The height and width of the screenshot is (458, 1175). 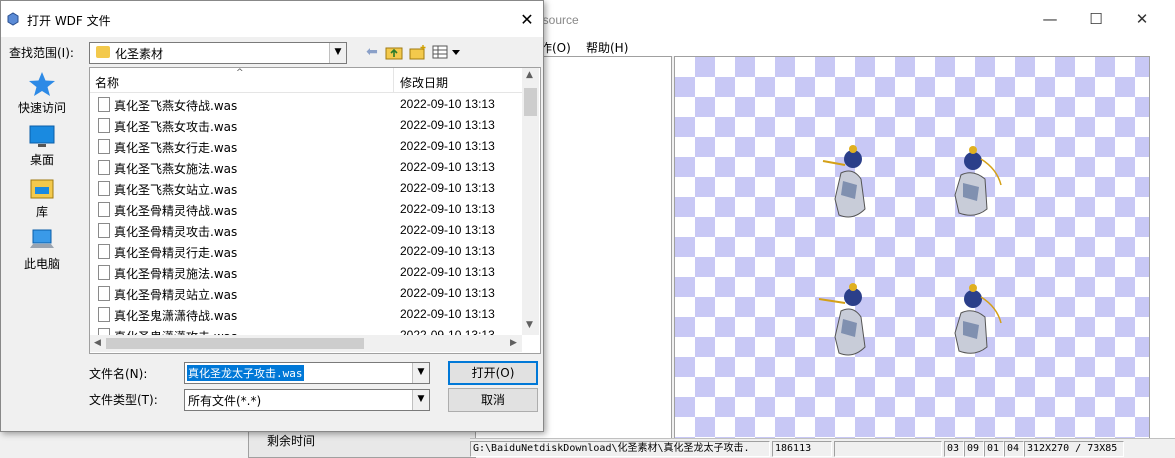 I want to click on filename-input: 真化圣龙太子攻击.was ▼, so click(x=307, y=373).